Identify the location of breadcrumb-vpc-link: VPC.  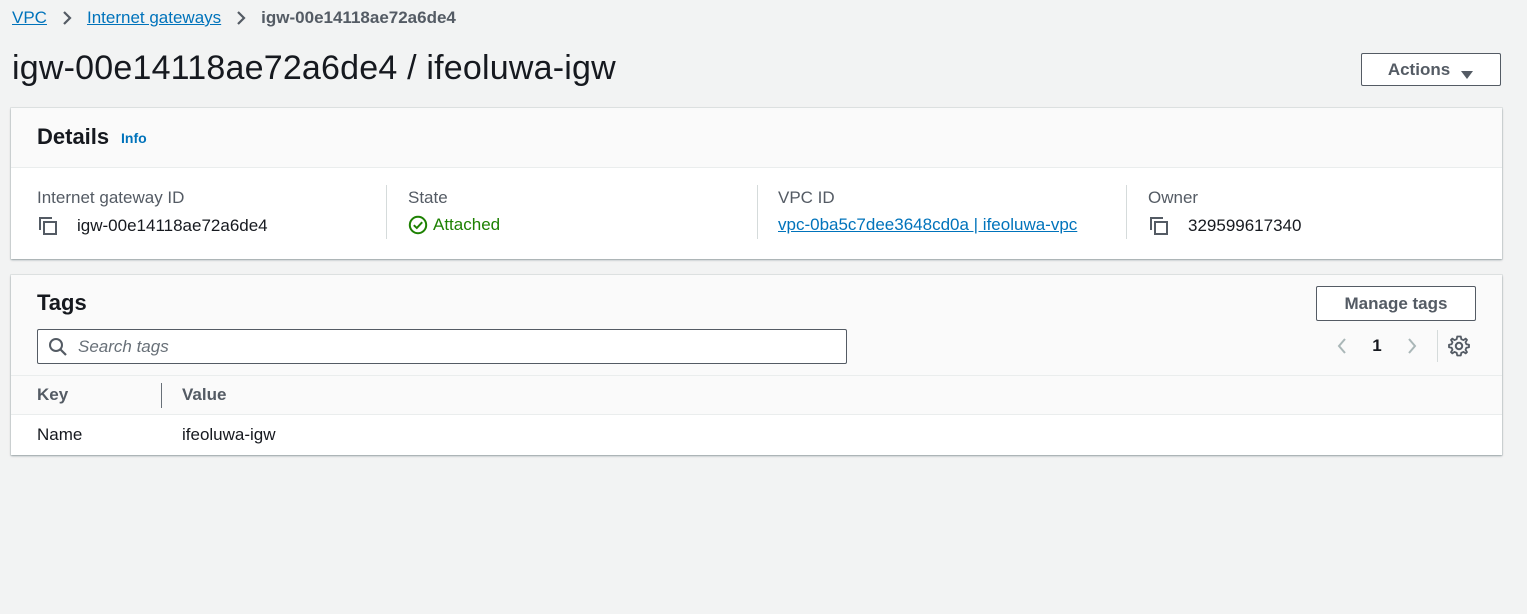
(29, 18).